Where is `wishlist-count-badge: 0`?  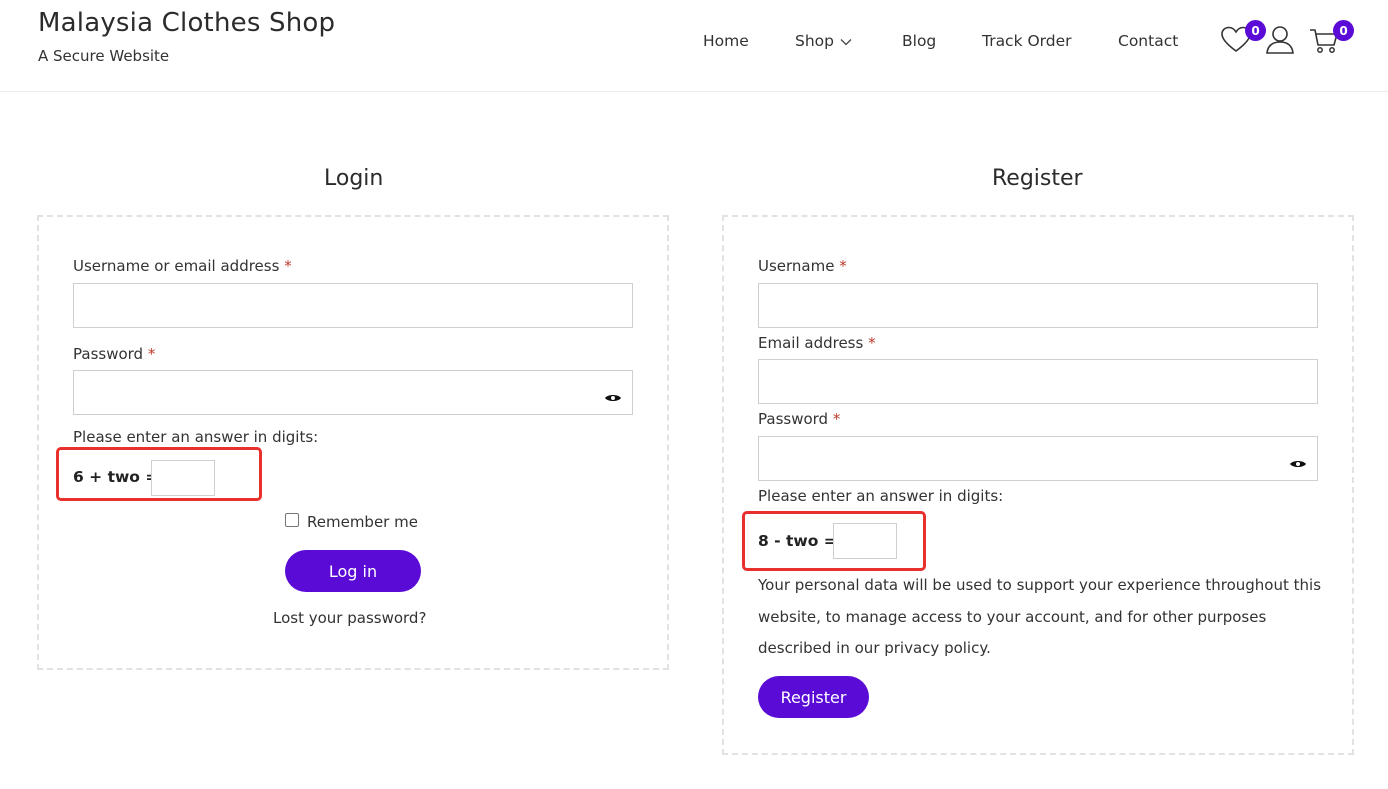 wishlist-count-badge: 0 is located at coordinates (1255, 30).